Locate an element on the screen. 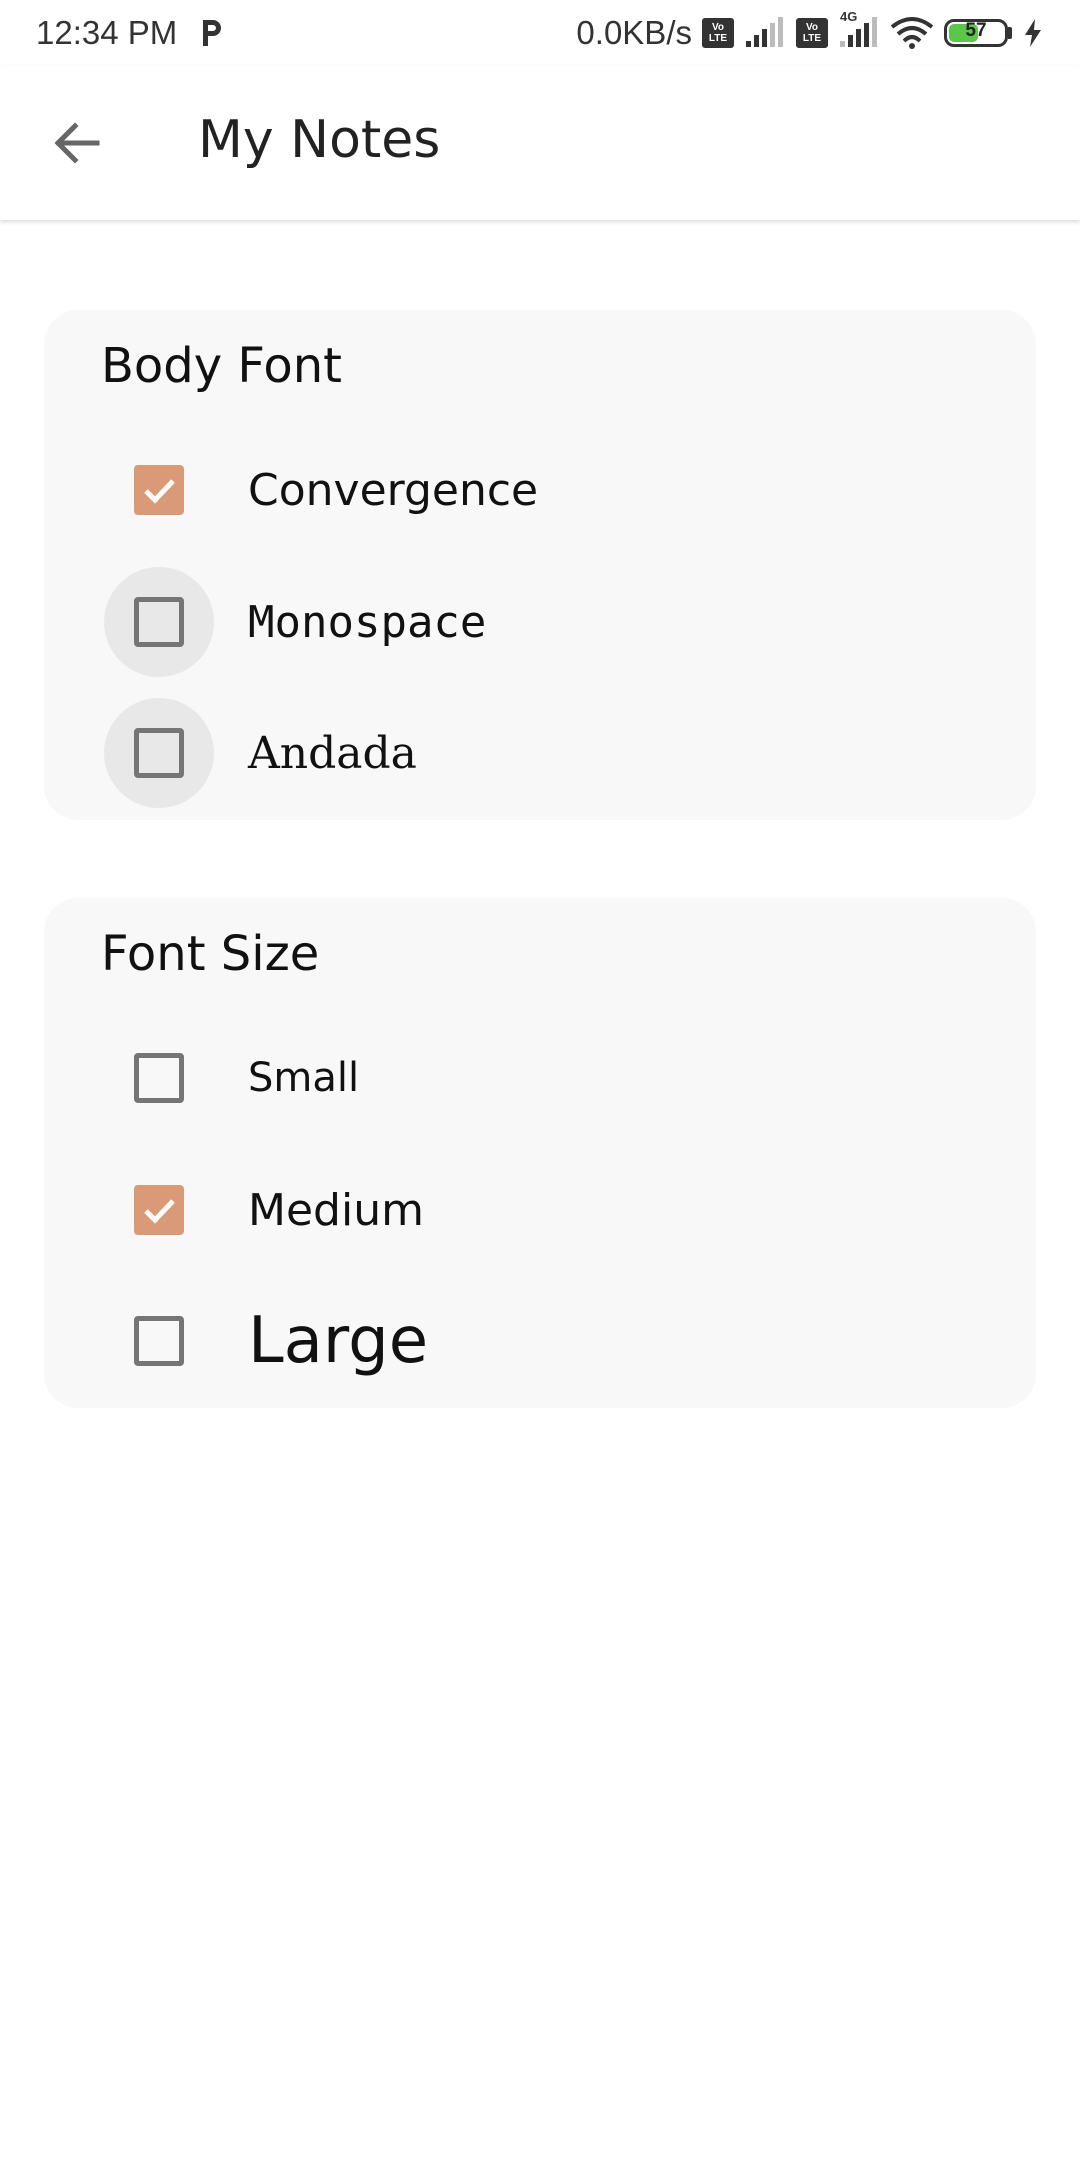 The height and width of the screenshot is (2160, 1080). font-size-option-medium: Medium is located at coordinates (544, 1210).